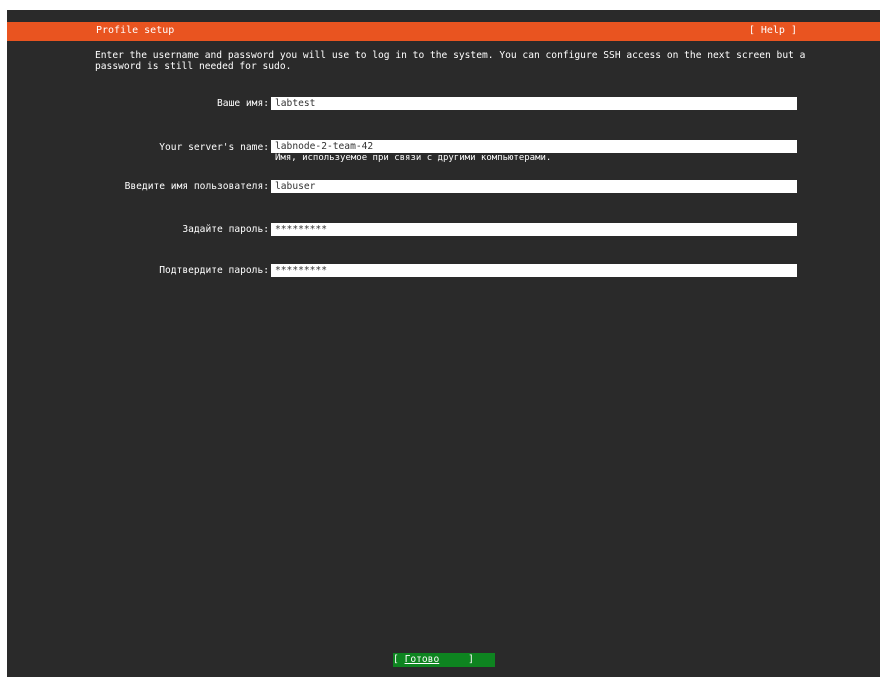 This screenshot has height=677, width=885. I want to click on done-button-open-bracket: [, so click(399, 659).